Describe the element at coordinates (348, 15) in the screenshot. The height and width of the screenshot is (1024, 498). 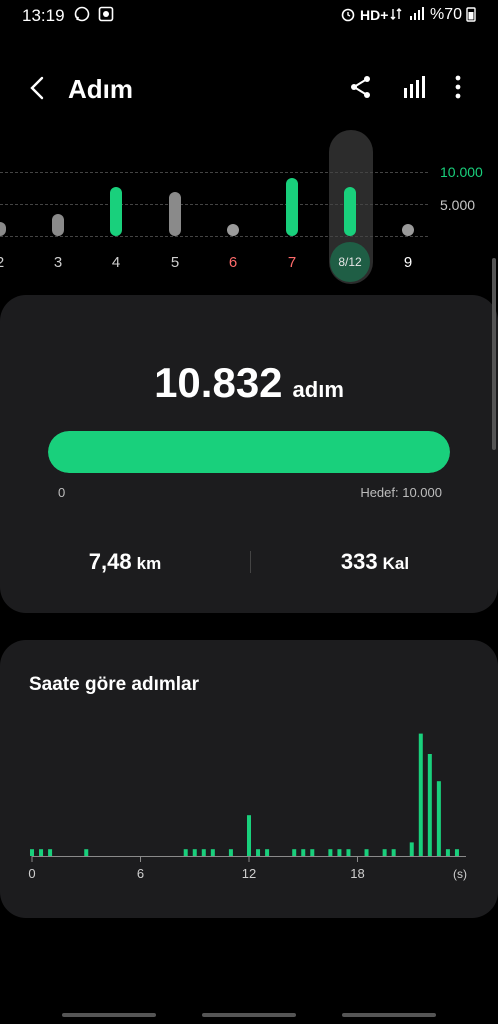
I see `alarm-icon` at that location.